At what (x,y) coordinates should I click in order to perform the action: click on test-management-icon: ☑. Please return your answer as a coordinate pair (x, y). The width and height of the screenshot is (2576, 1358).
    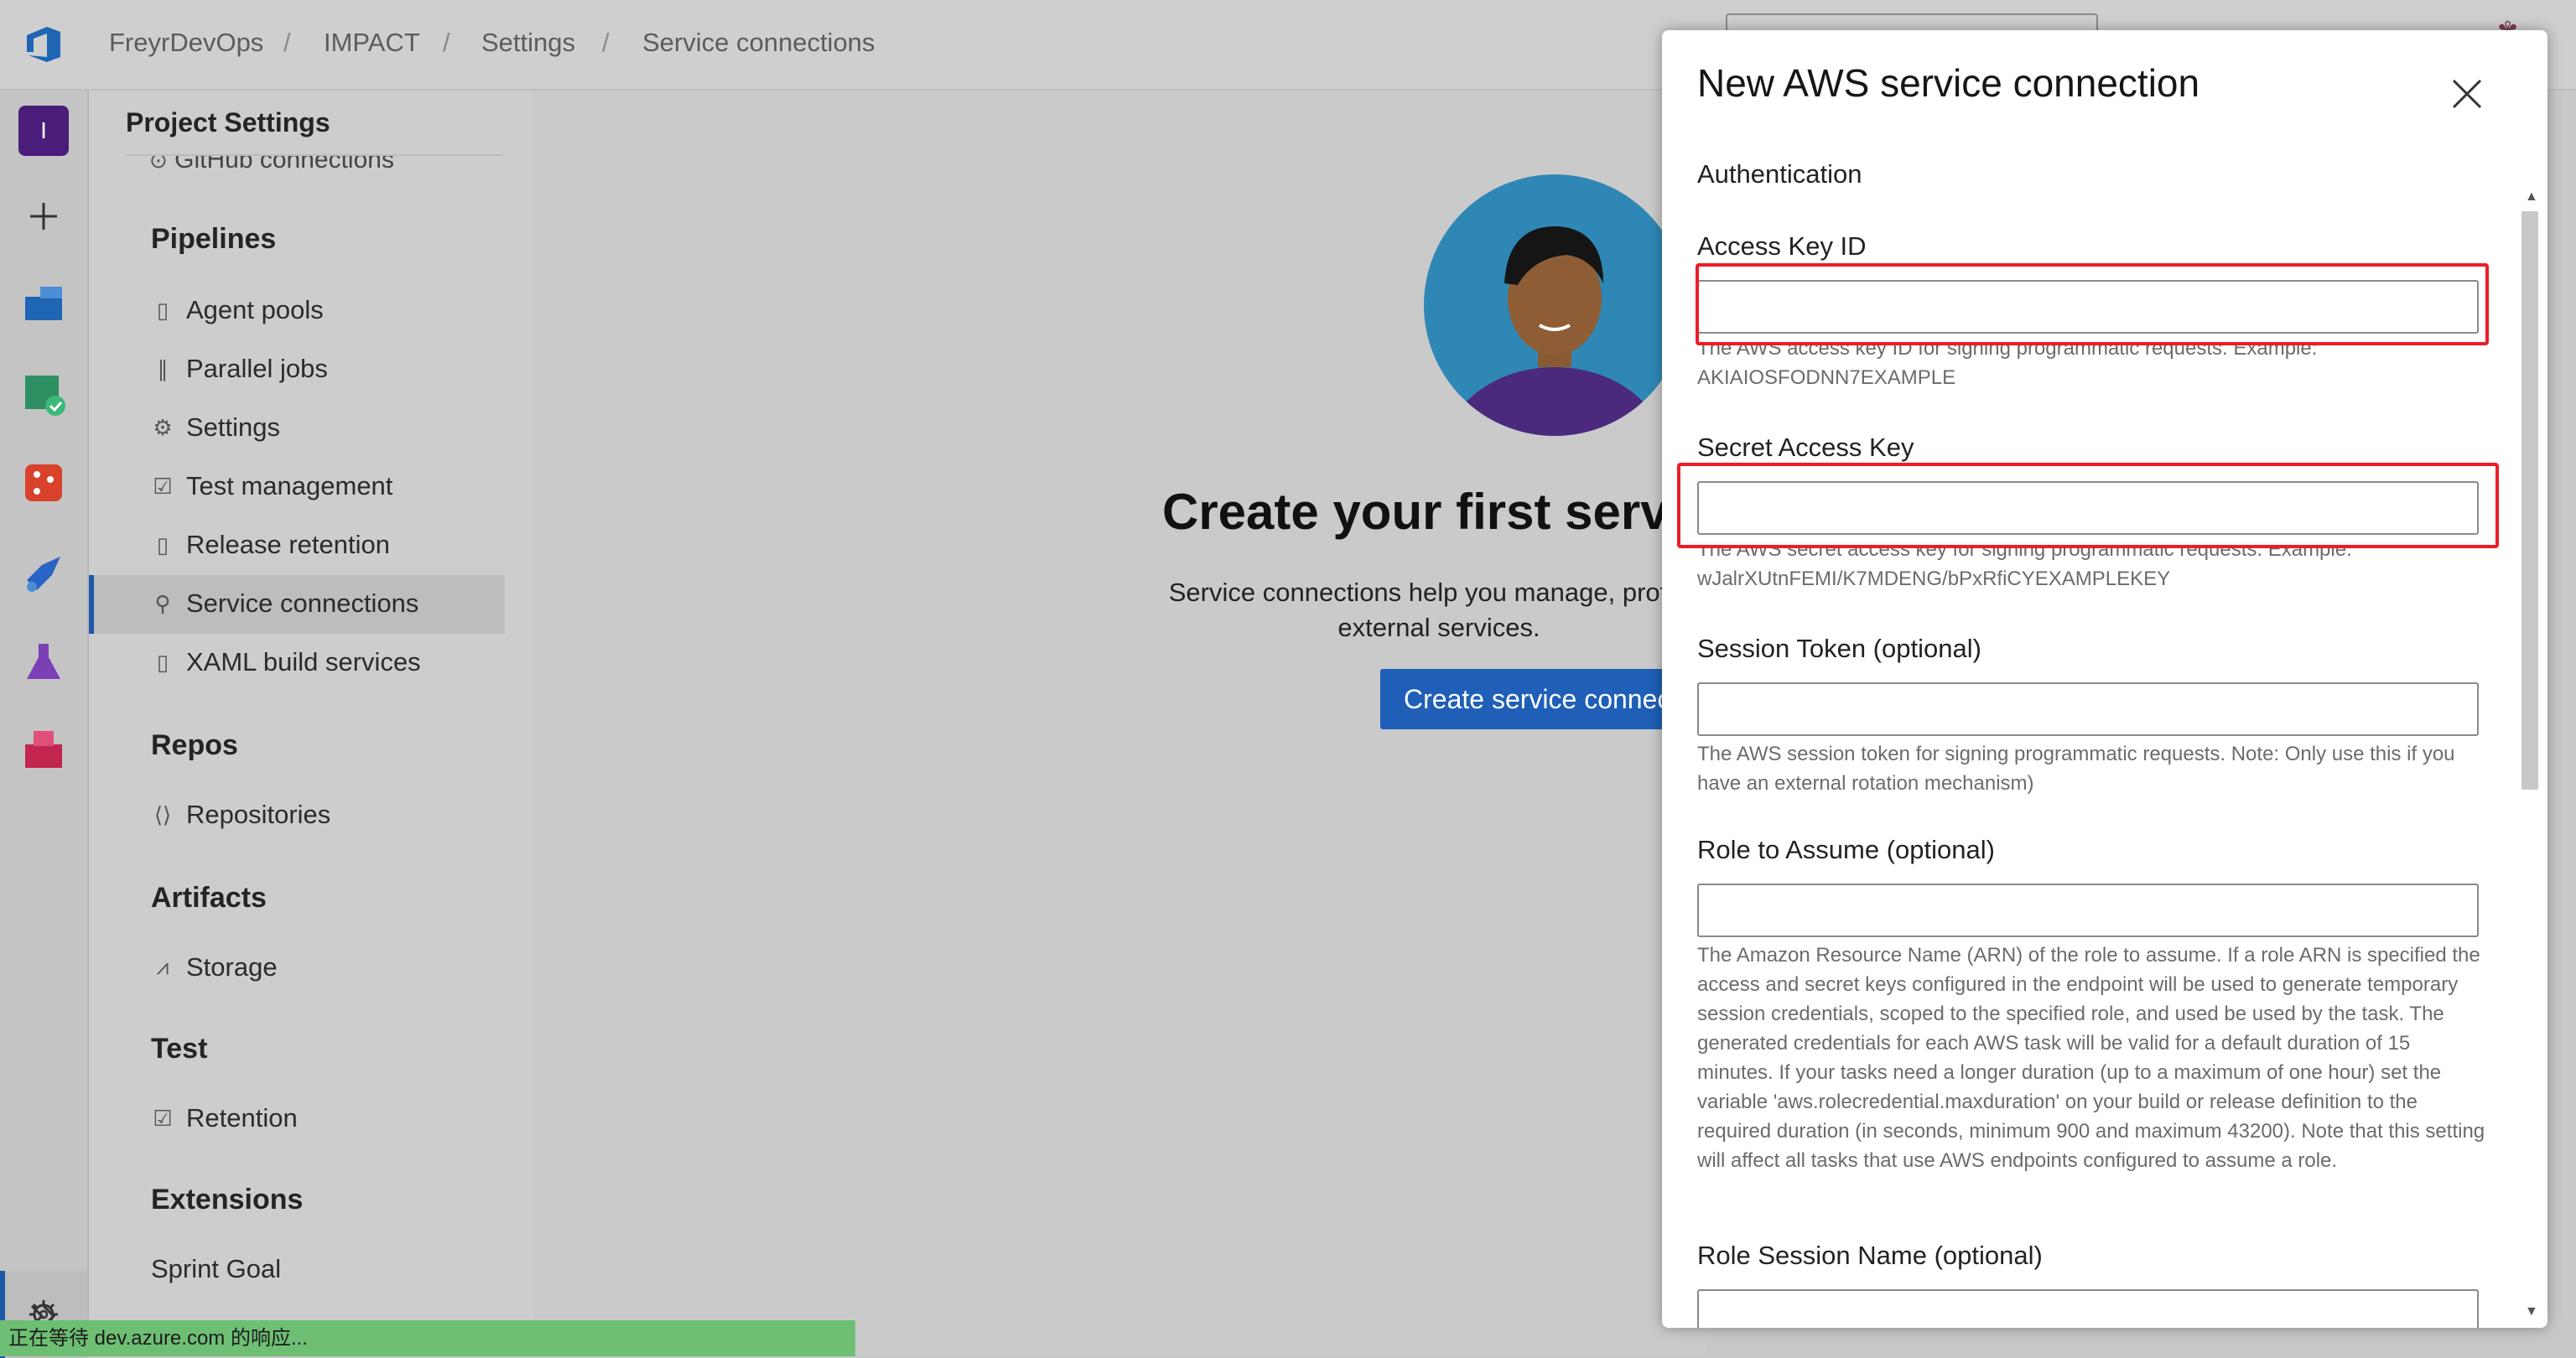
    Looking at the image, I should click on (163, 486).